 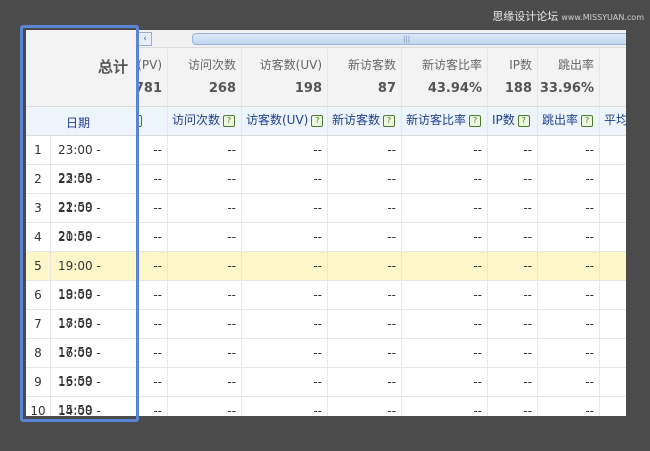 I want to click on scrollbar-thumb: |||, so click(x=409, y=39).